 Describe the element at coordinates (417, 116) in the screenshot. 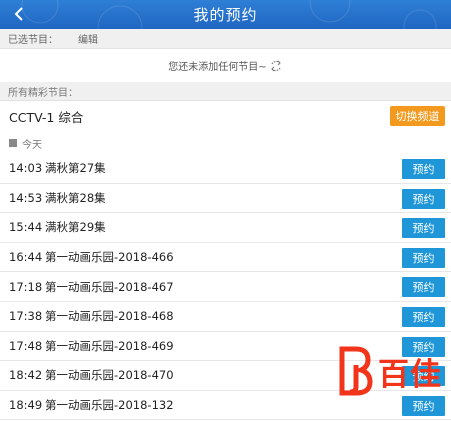

I see `switch-channel-button: 切换频道` at that location.